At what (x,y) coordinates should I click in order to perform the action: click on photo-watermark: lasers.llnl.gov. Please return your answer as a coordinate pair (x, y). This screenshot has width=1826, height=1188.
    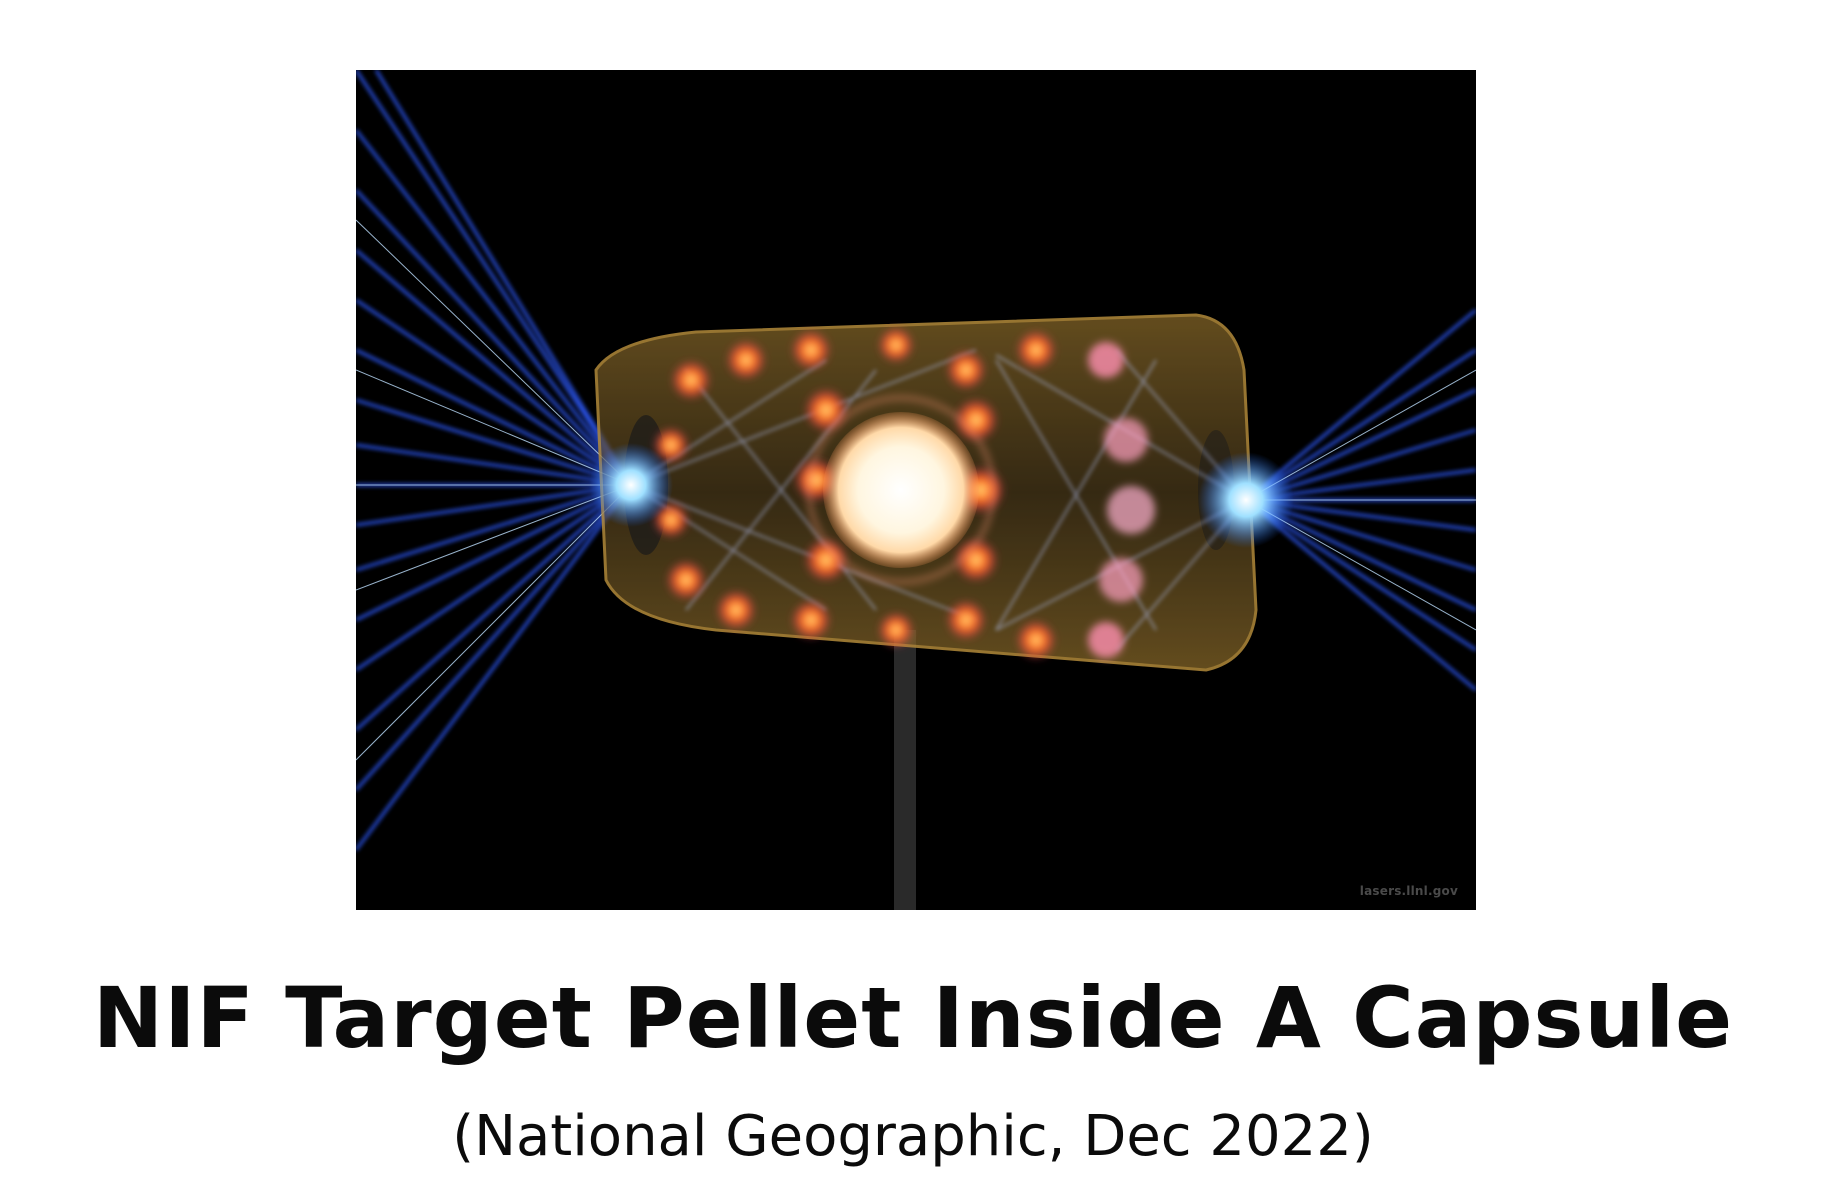
    Looking at the image, I should click on (1408, 891).